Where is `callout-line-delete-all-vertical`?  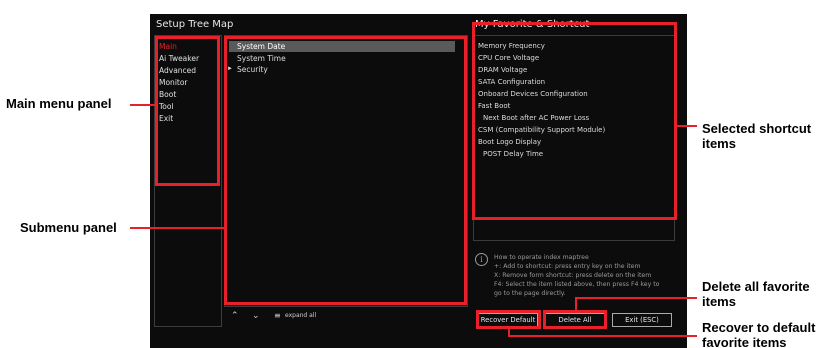
callout-line-delete-all-vertical is located at coordinates (576, 304).